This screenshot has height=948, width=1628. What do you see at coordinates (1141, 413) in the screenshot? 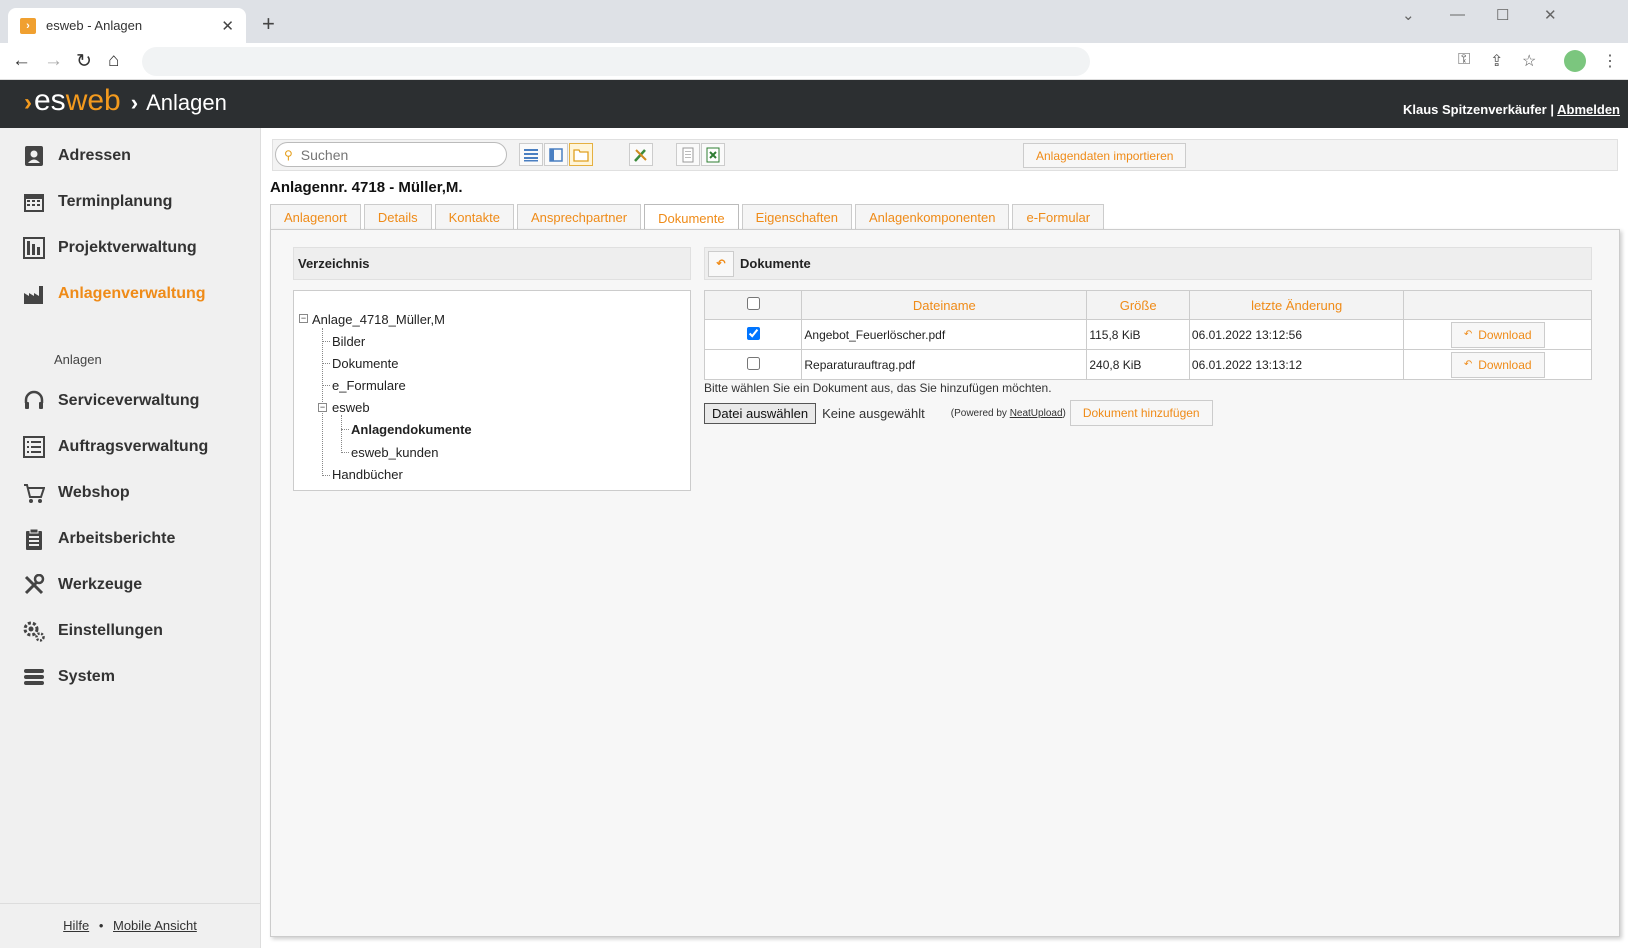
I see `add-document-button: Dokument hinzufügen` at bounding box center [1141, 413].